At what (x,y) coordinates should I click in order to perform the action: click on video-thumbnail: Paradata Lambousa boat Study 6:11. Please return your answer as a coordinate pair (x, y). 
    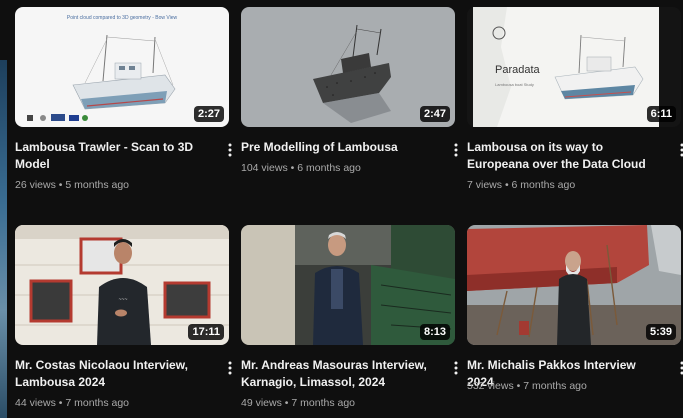
    Looking at the image, I should click on (574, 67).